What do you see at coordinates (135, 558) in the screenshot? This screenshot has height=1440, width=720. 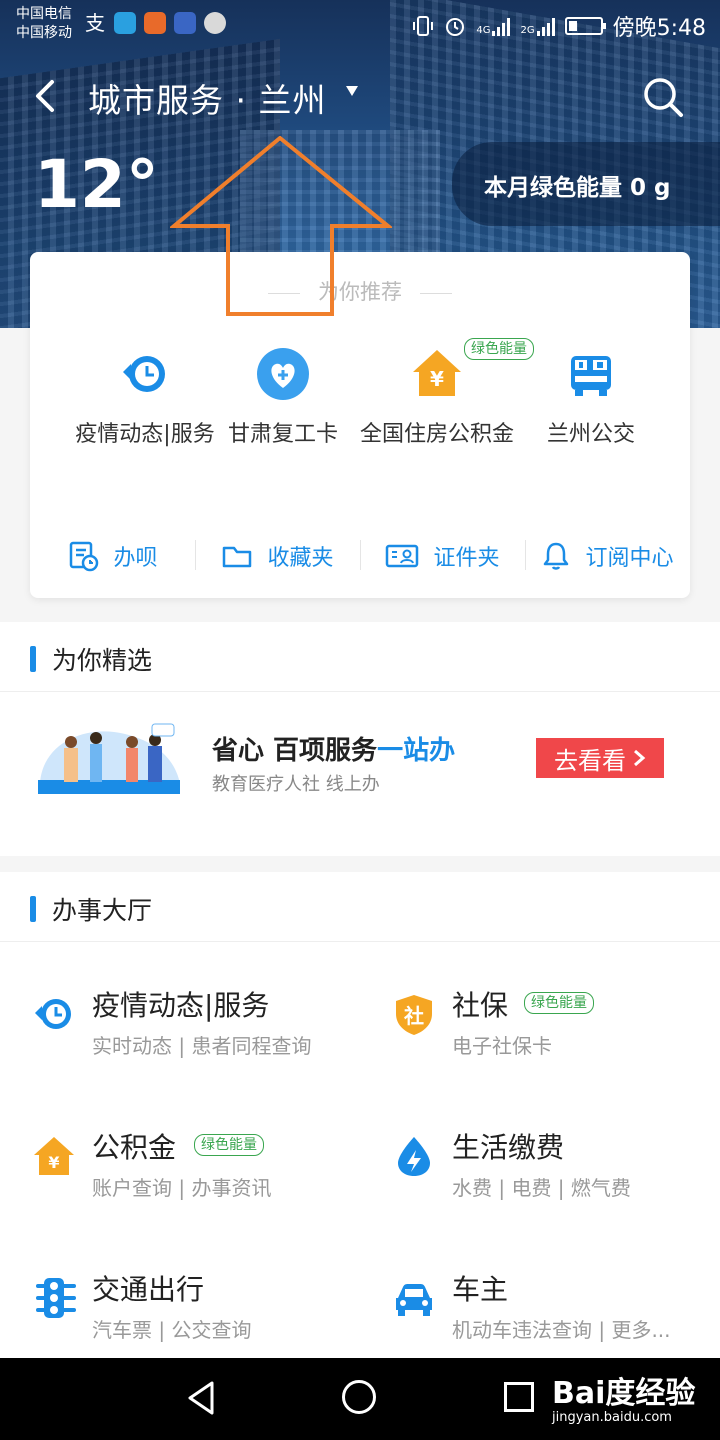 I see `quick-label: 办呗` at bounding box center [135, 558].